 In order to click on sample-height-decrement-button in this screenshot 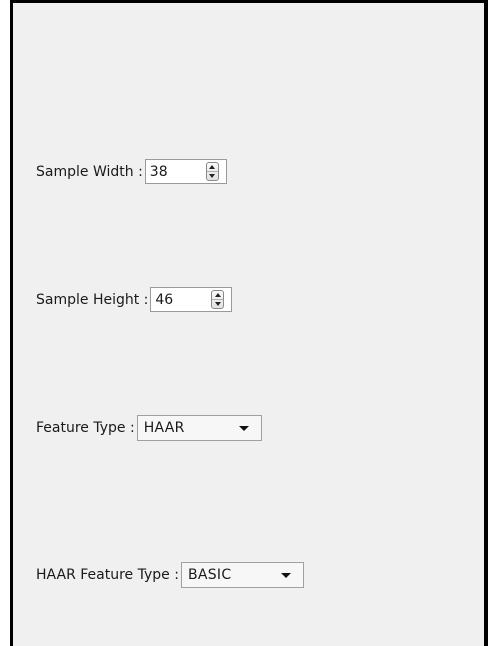, I will do `click(217, 304)`.